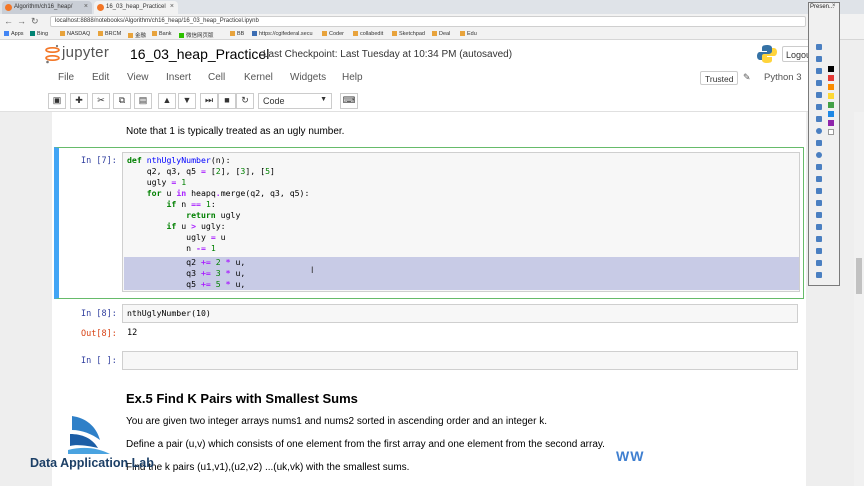 Image resolution: width=864 pixels, height=486 pixels. I want to click on move-down-icon: ▼, so click(187, 101).